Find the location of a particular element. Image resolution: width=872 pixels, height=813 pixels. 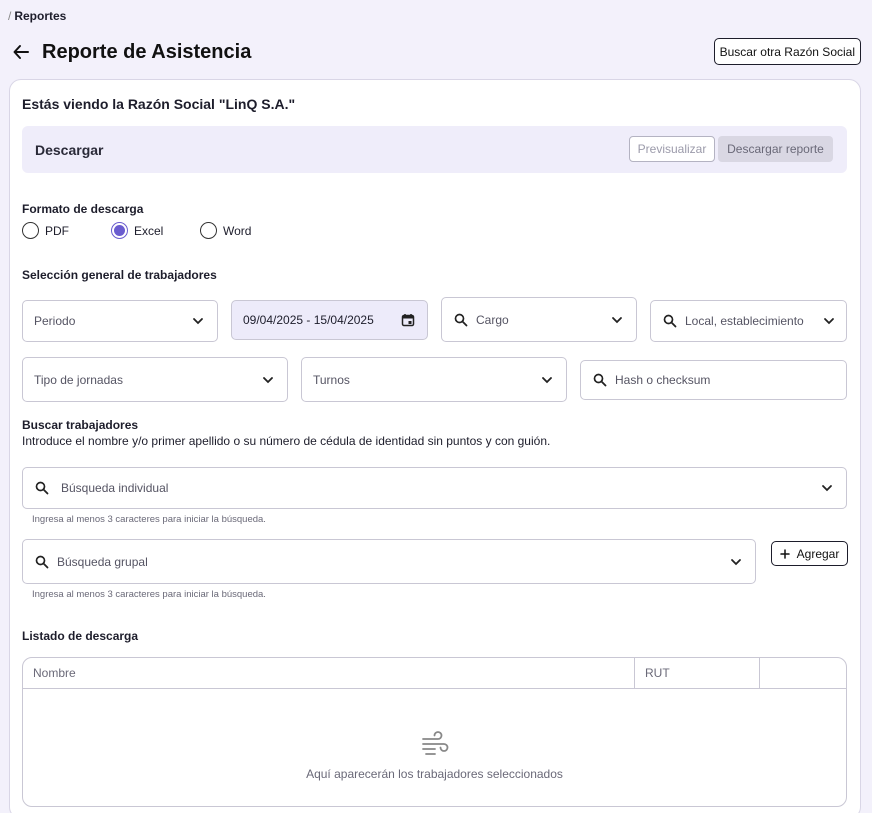

cargo-label: Cargo is located at coordinates (492, 319).